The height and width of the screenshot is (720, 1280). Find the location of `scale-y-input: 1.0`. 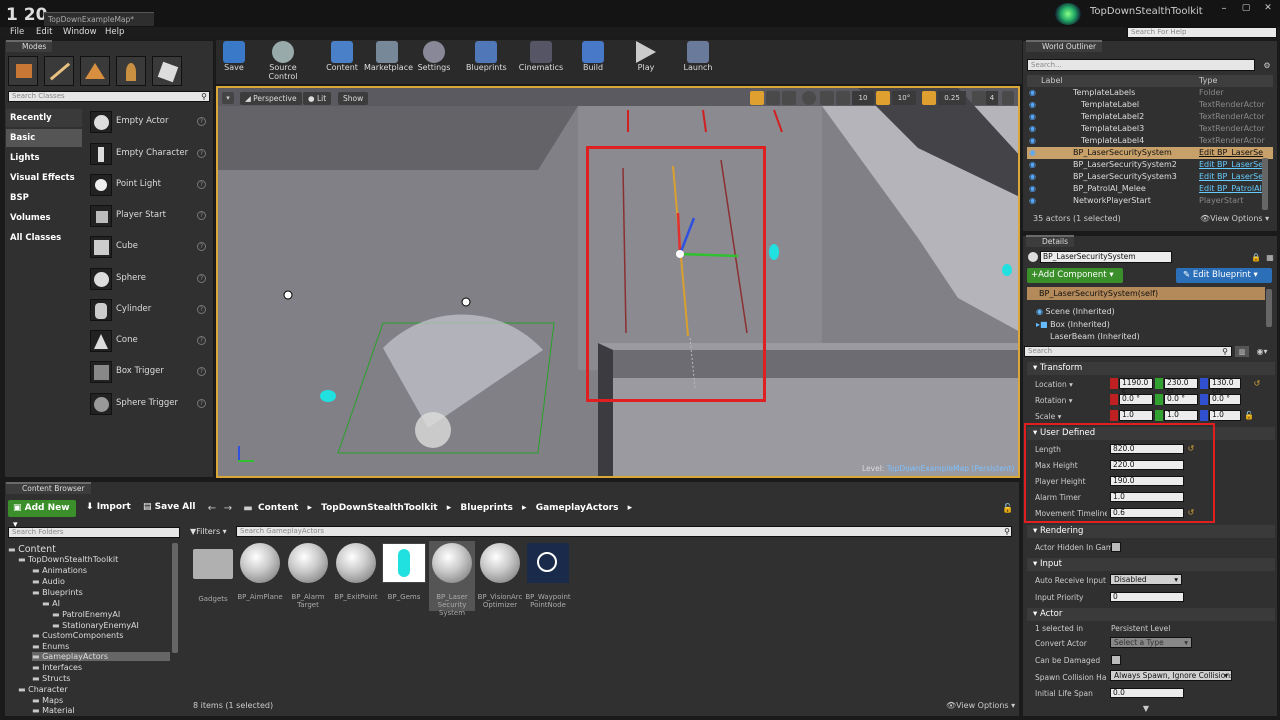

scale-y-input: 1.0 is located at coordinates (1181, 415).